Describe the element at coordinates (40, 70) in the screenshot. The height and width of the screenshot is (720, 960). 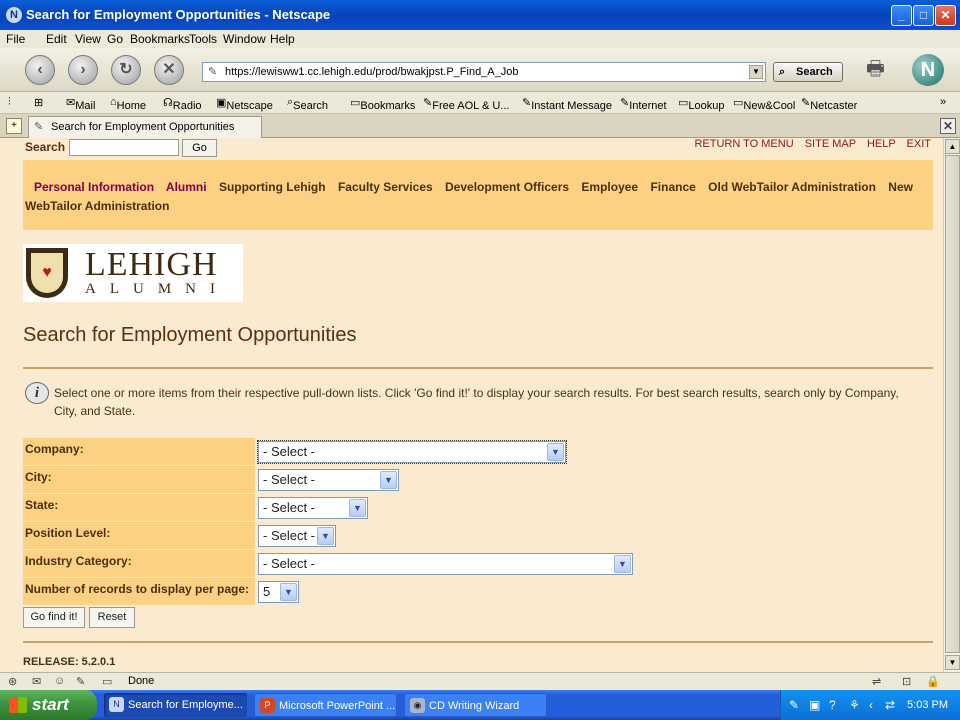
I see `back-icon: ‹` at that location.